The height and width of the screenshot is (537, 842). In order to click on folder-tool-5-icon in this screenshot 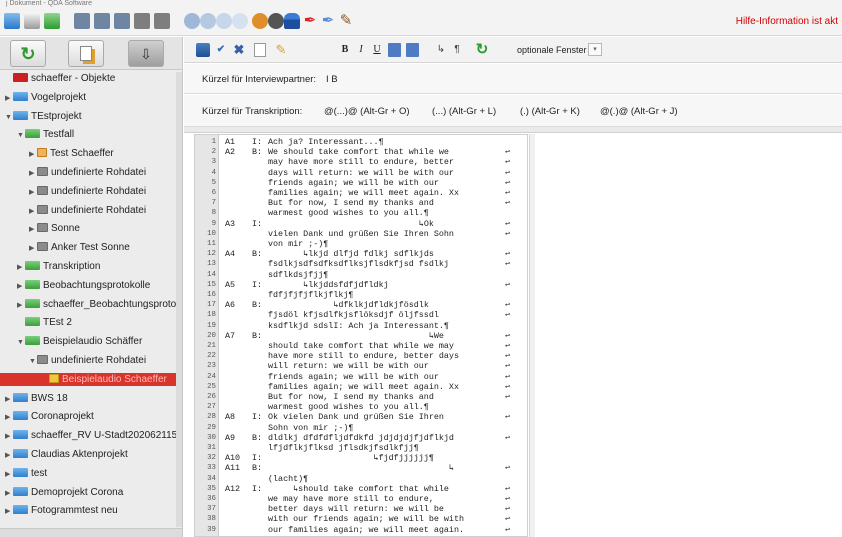, I will do `click(162, 21)`.